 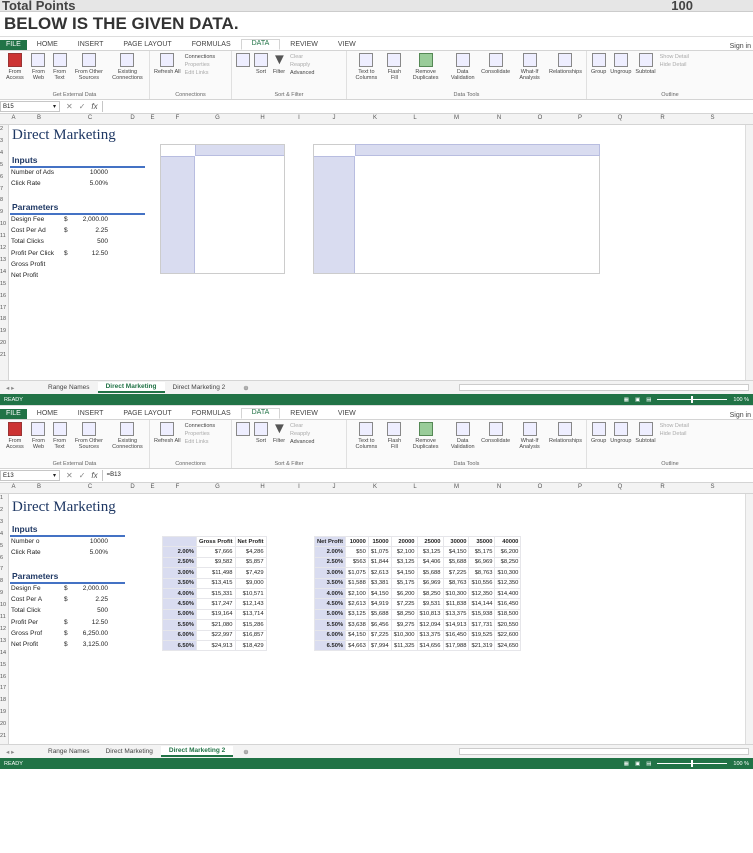 What do you see at coordinates (430, 541) in the screenshot?
I see `ads-header: 25000` at bounding box center [430, 541].